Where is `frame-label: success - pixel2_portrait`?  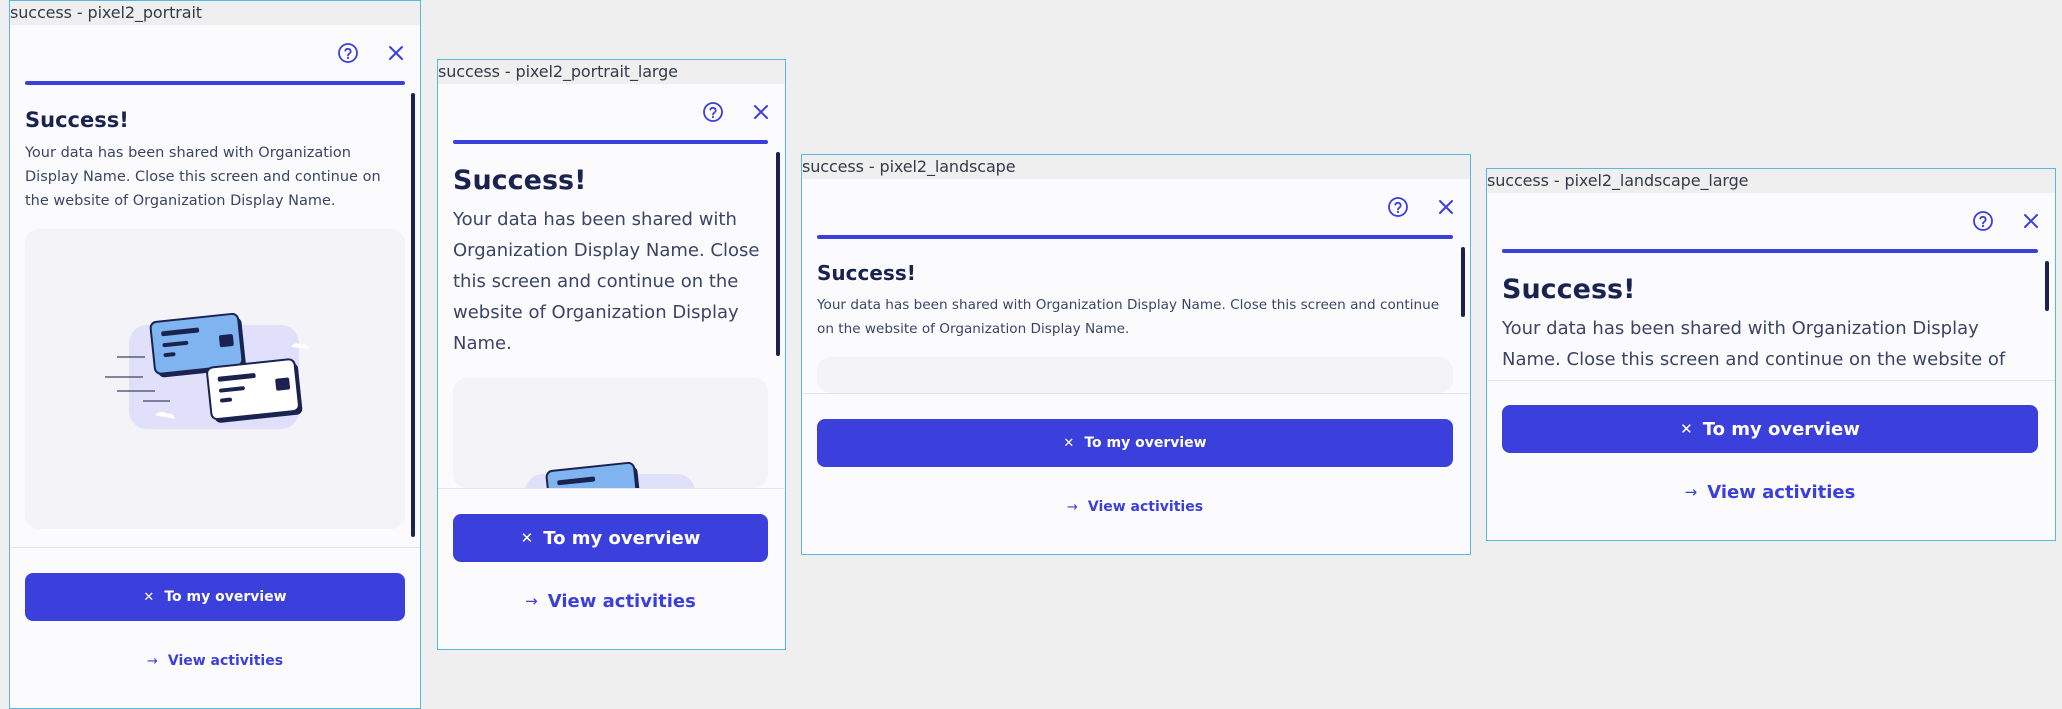
frame-label: success - pixel2_portrait is located at coordinates (215, 13).